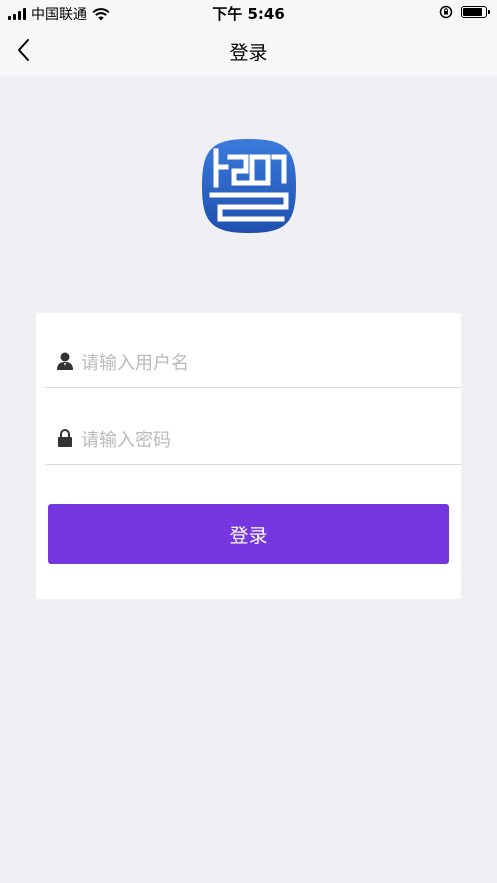 The width and height of the screenshot is (497, 883). Describe the element at coordinates (475, 12) in the screenshot. I see `battery-icon` at that location.